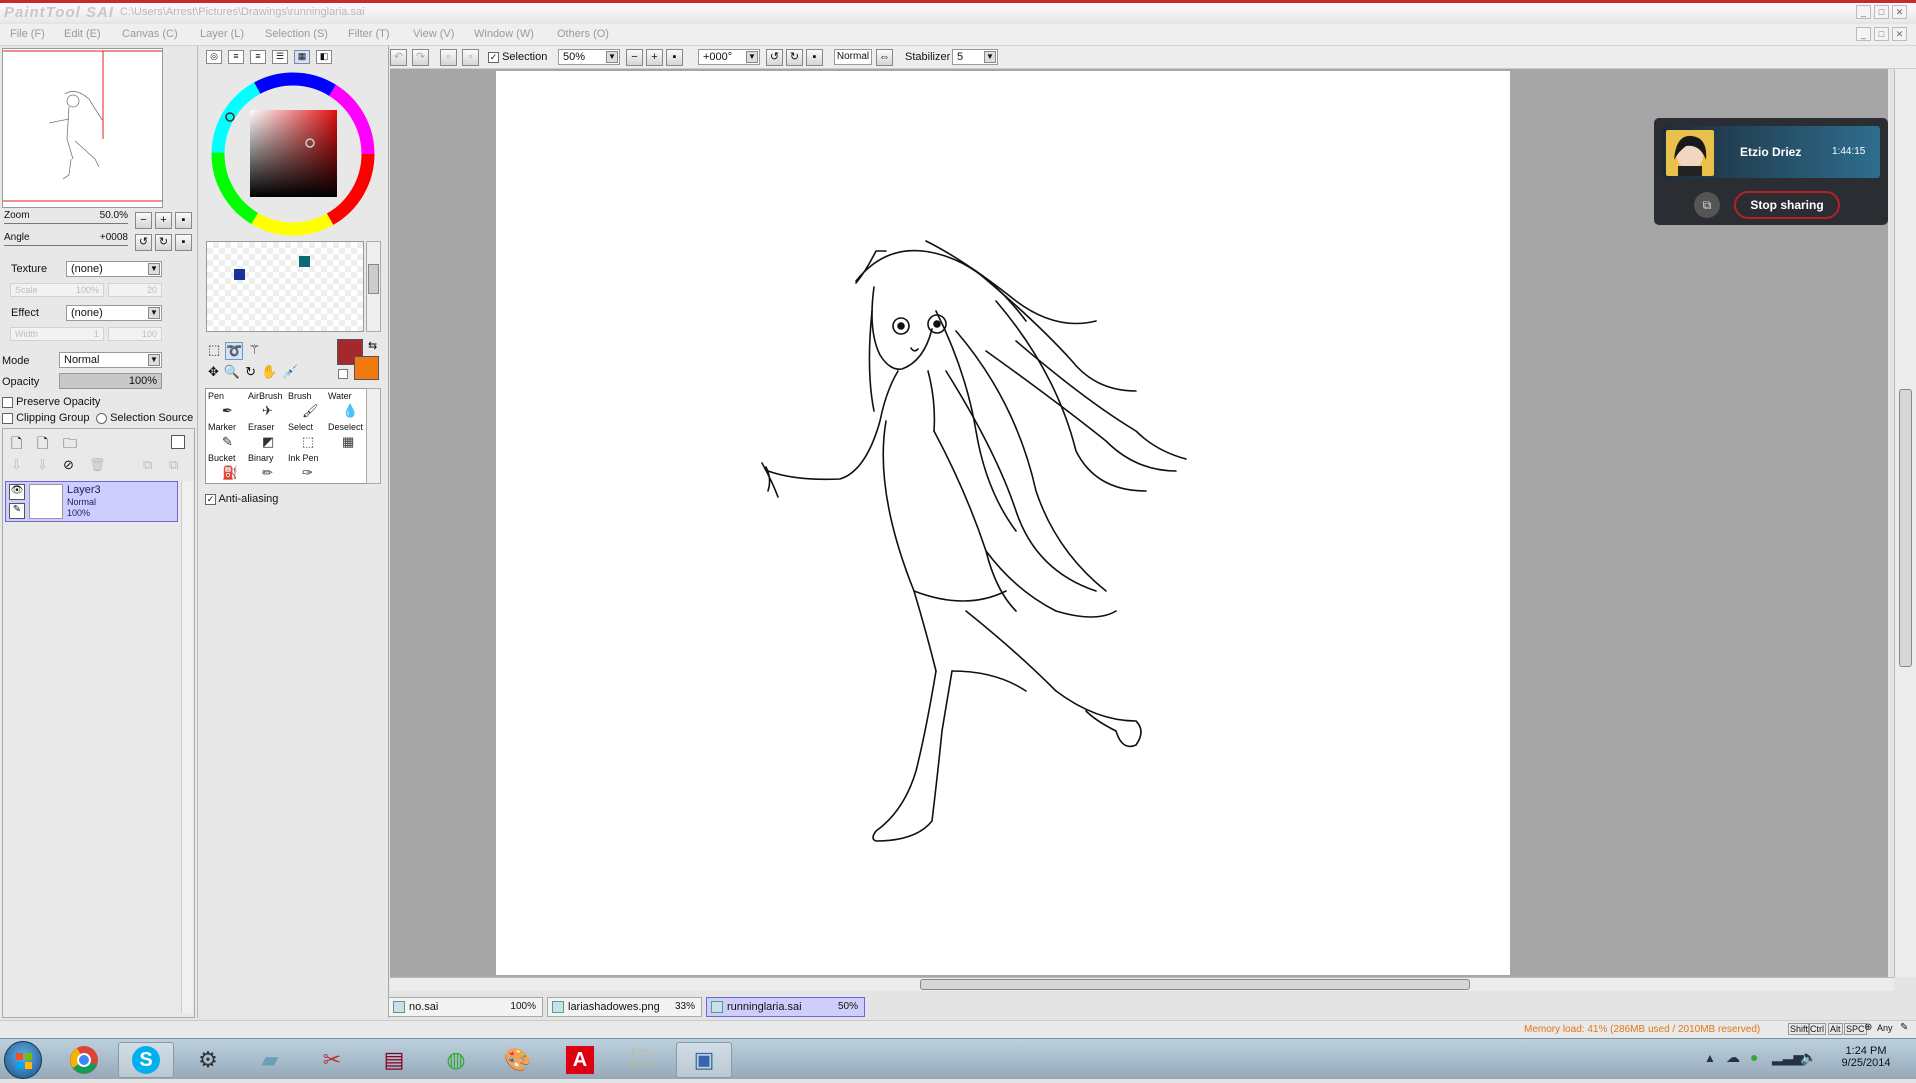 The width and height of the screenshot is (1916, 1083). Describe the element at coordinates (236, 57) in the screenshot. I see `rgb-slider-icon: ≡` at that location.